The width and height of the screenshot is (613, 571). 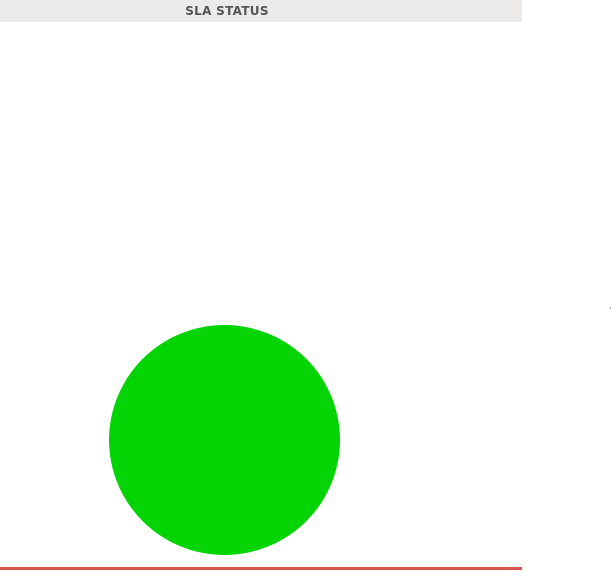 I want to click on edge-mark: ·, so click(x=610, y=309).